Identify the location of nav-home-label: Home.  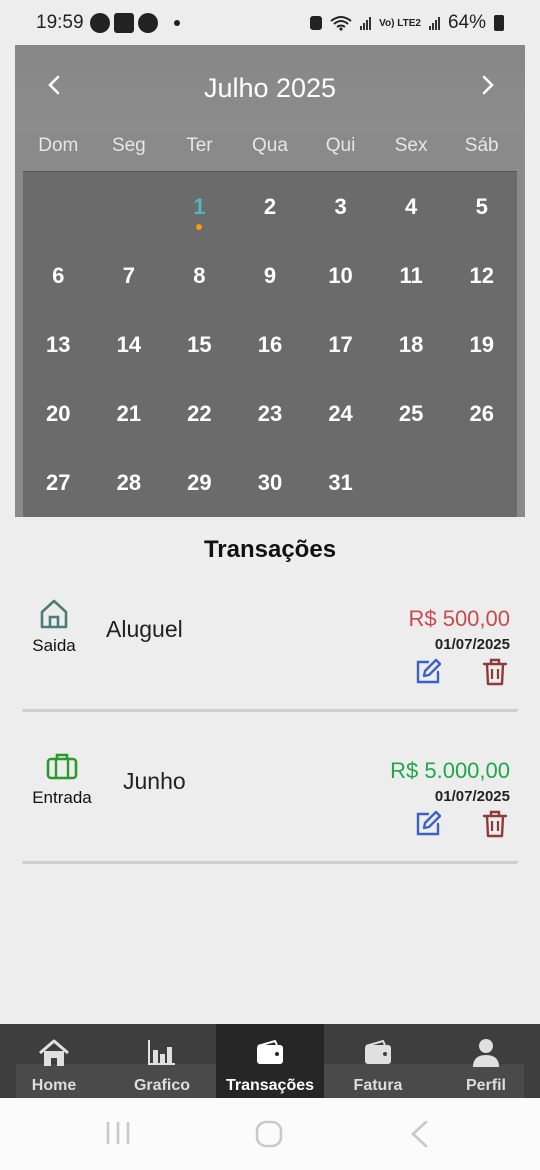
(54, 1085).